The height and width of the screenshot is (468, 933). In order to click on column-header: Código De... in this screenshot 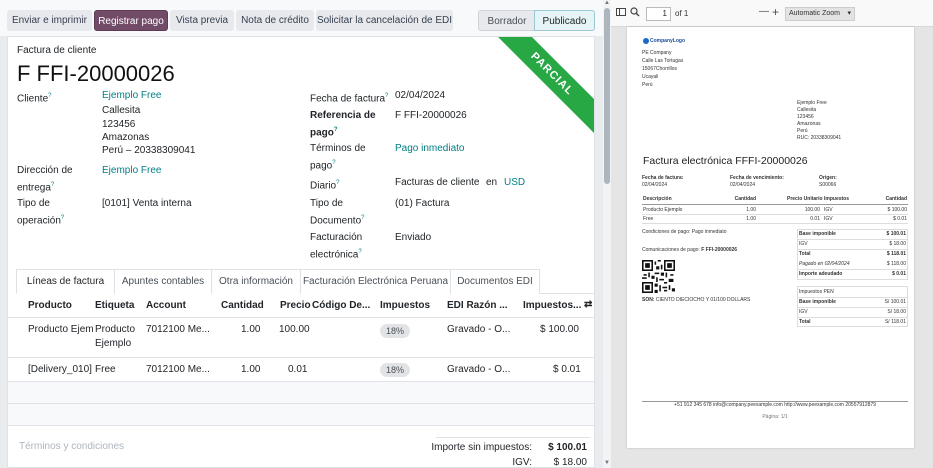, I will do `click(341, 305)`.